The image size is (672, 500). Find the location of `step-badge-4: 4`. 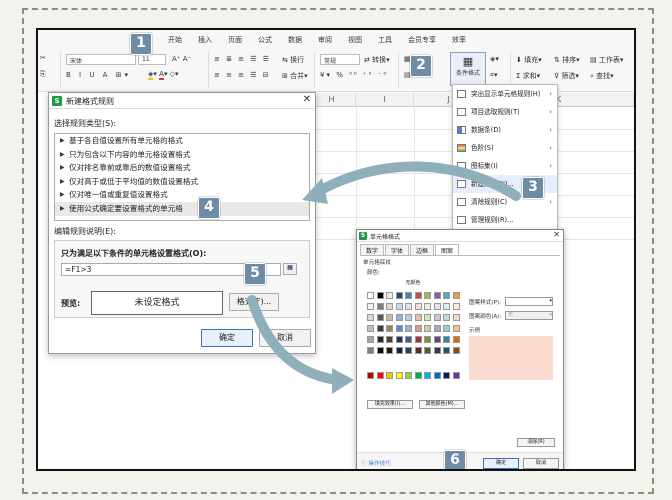

step-badge-4: 4 is located at coordinates (209, 208).